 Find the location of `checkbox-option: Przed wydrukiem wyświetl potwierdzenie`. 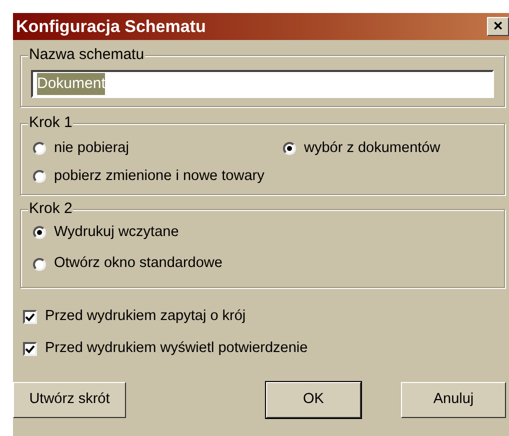

checkbox-option: Przed wydrukiem wyświetl potwierdzenie is located at coordinates (266, 349).